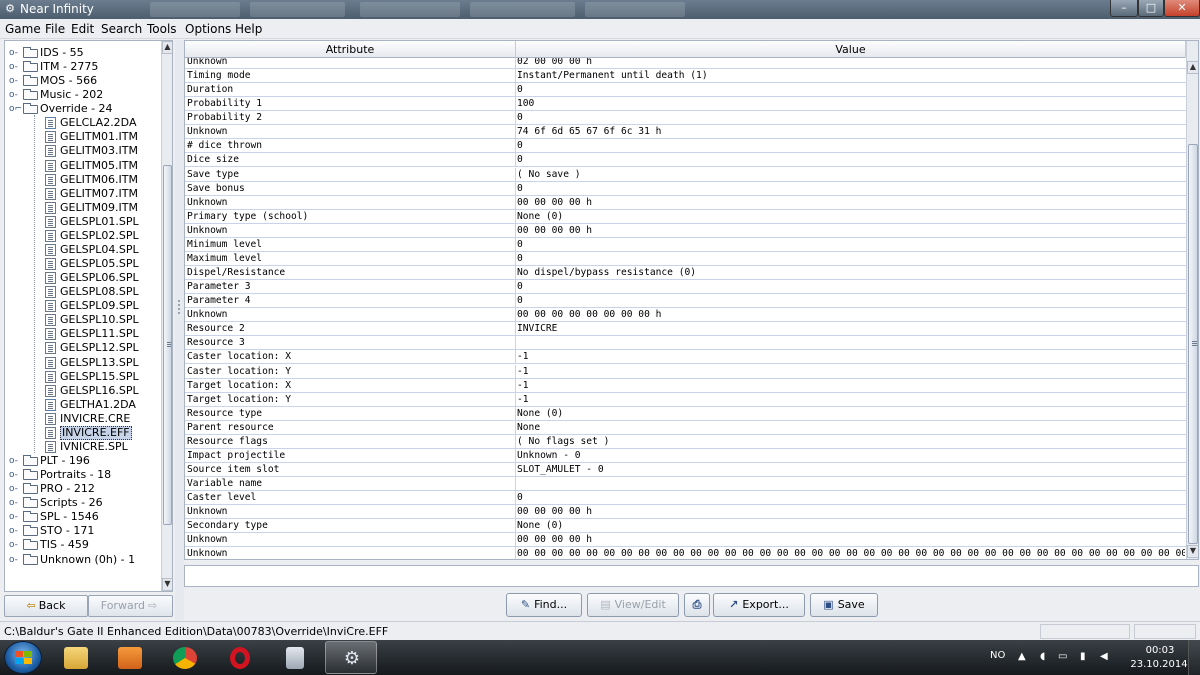 This screenshot has height=675, width=1200. Describe the element at coordinates (1159, 664) in the screenshot. I see `clock-date: 23.10.2014` at that location.